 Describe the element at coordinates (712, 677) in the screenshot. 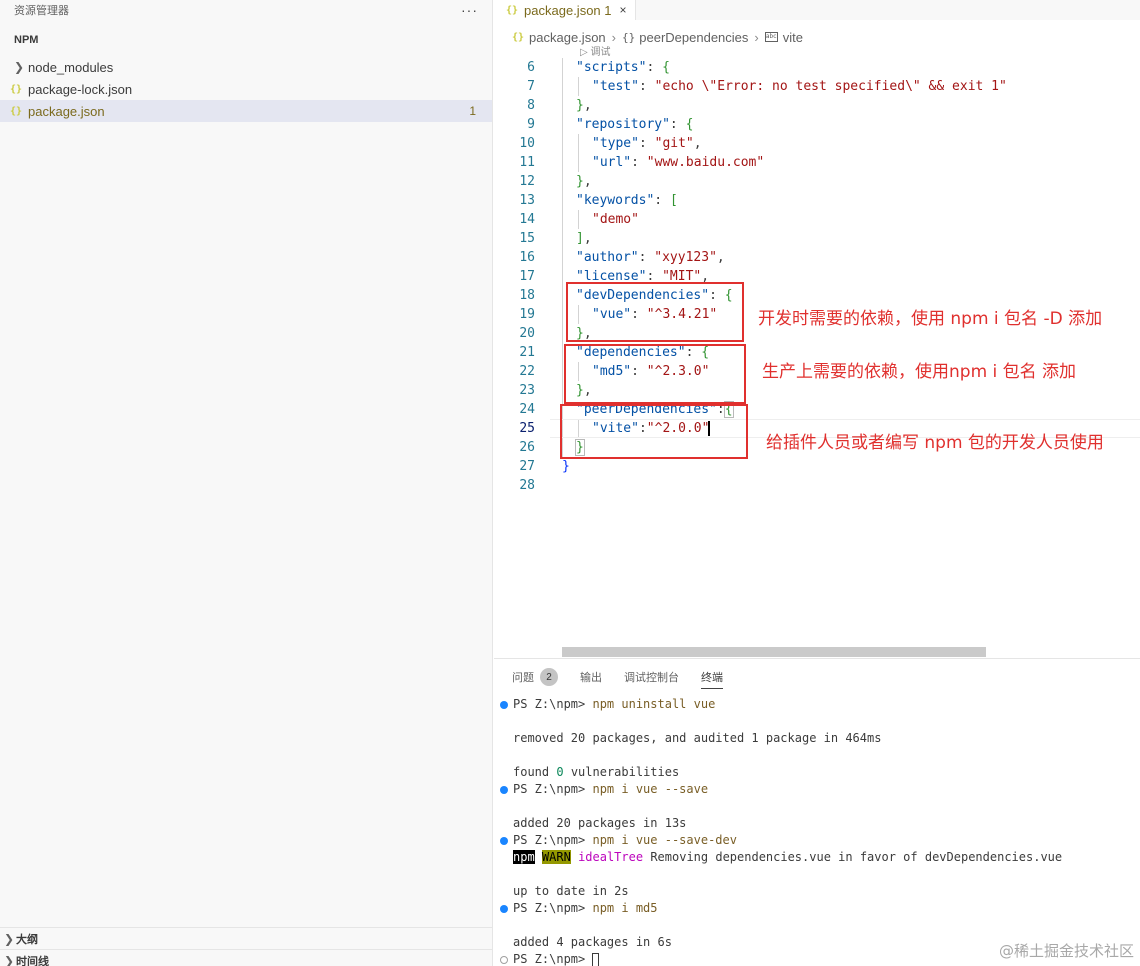

I see `tab-terminal: 终端` at that location.